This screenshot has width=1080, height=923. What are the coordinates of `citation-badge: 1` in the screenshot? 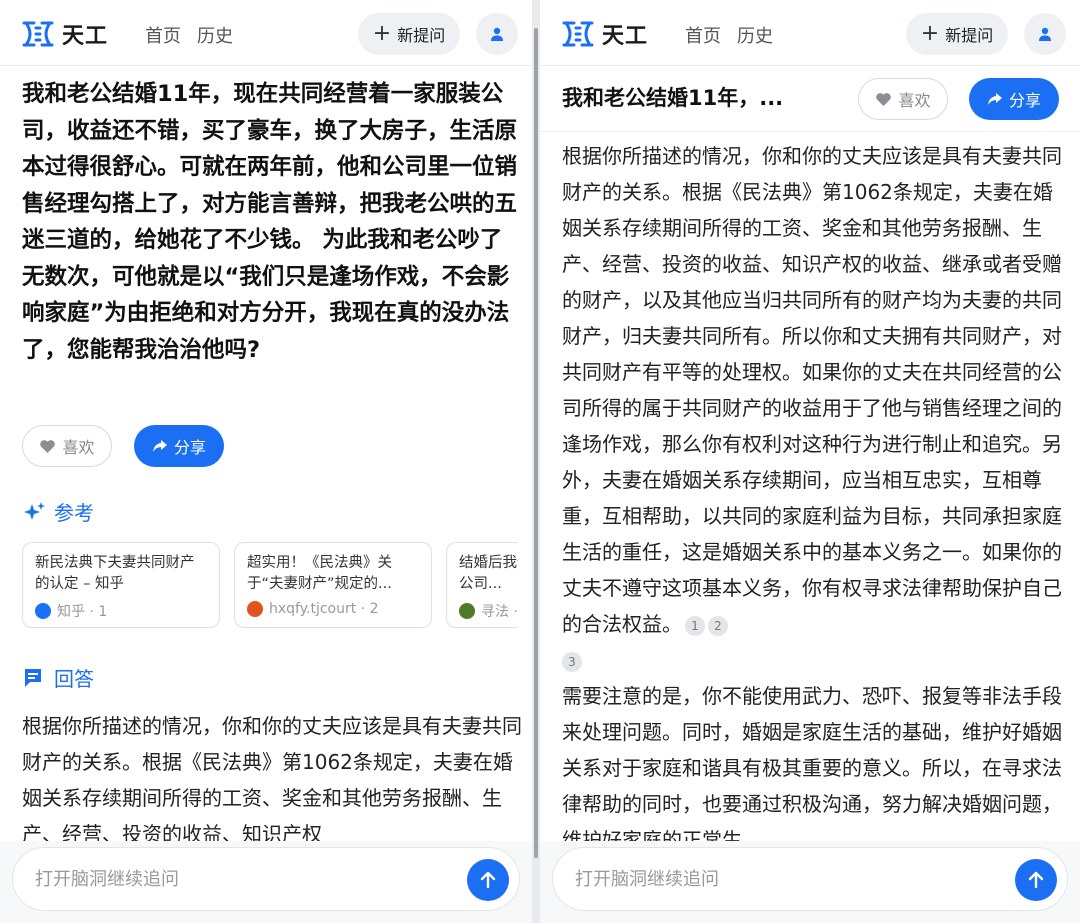 It's located at (695, 625).